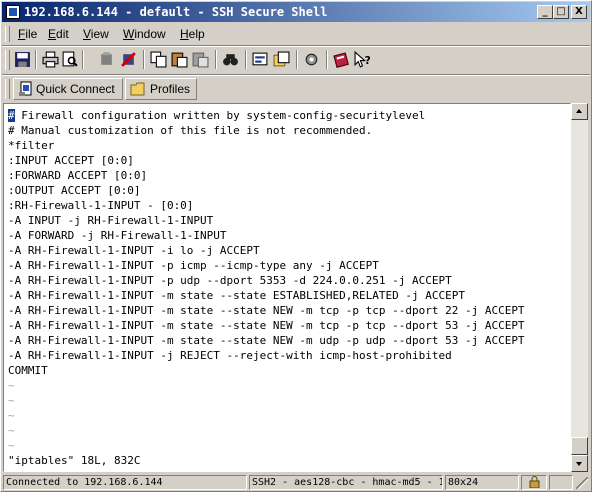 The height and width of the screenshot is (492, 592). Describe the element at coordinates (50, 59) in the screenshot. I see `print-icon` at that location.